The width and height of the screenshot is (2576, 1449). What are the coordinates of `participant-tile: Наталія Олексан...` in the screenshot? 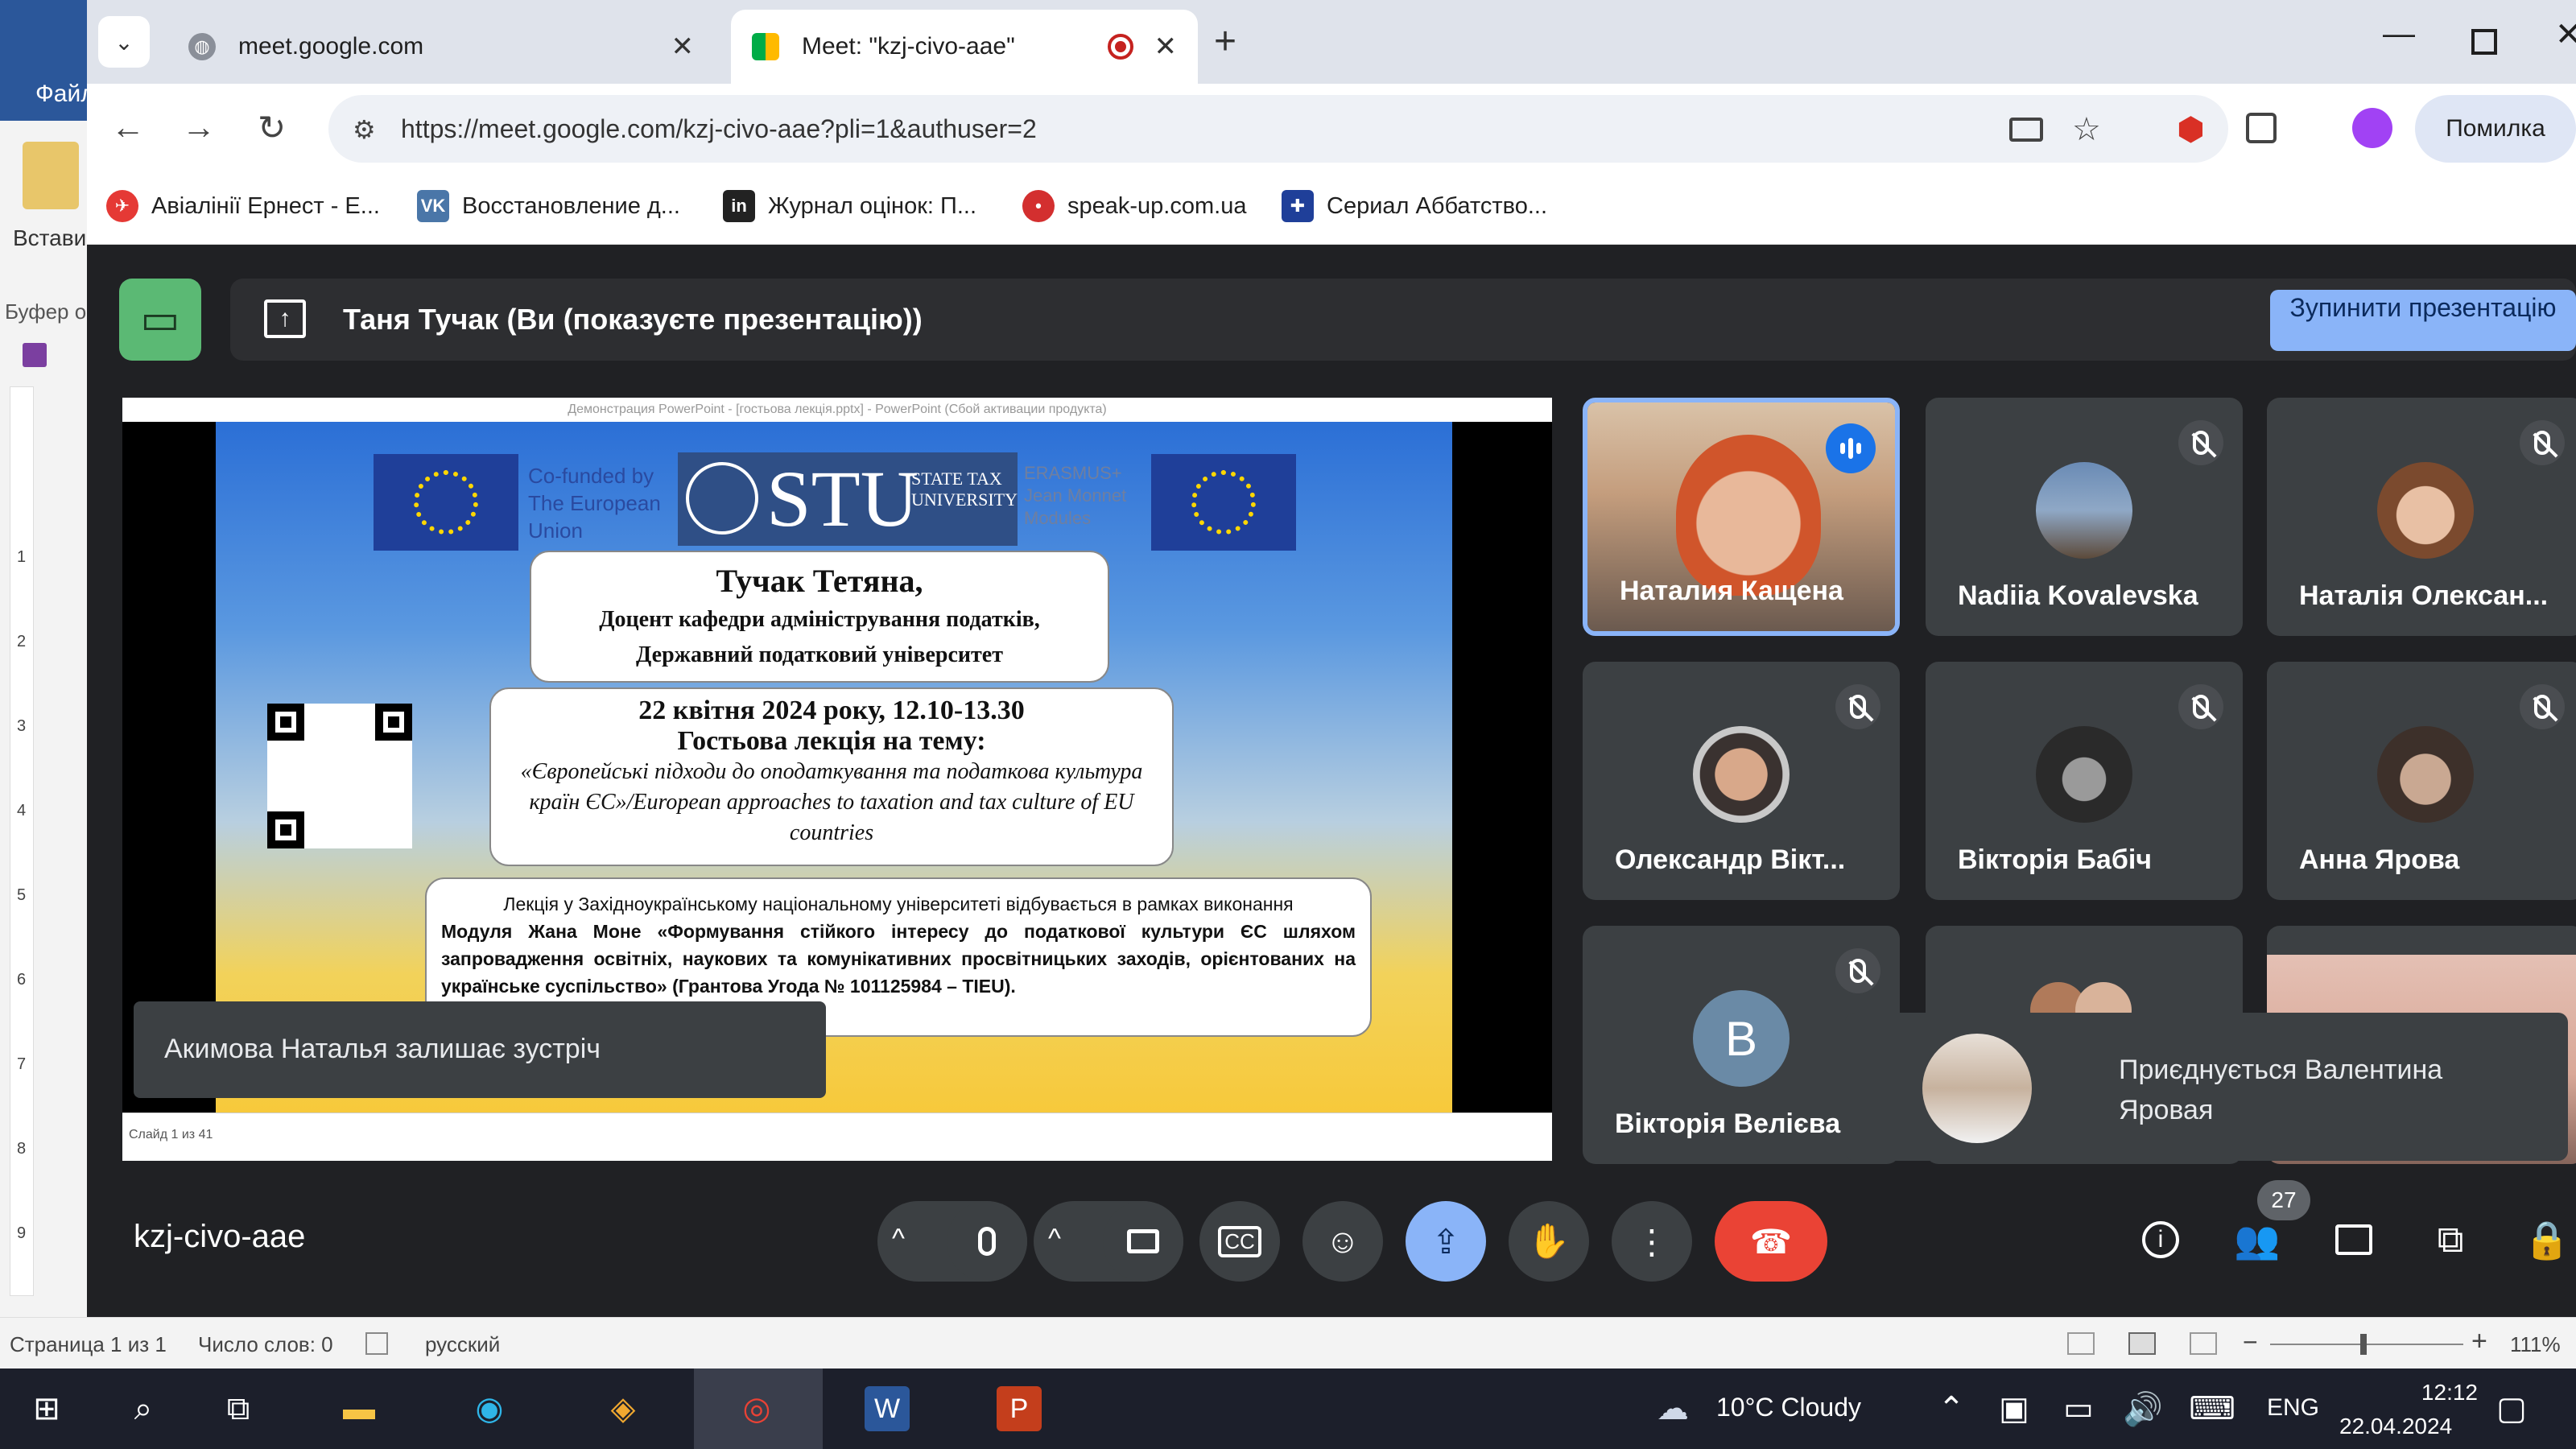 It's located at (2421, 517).